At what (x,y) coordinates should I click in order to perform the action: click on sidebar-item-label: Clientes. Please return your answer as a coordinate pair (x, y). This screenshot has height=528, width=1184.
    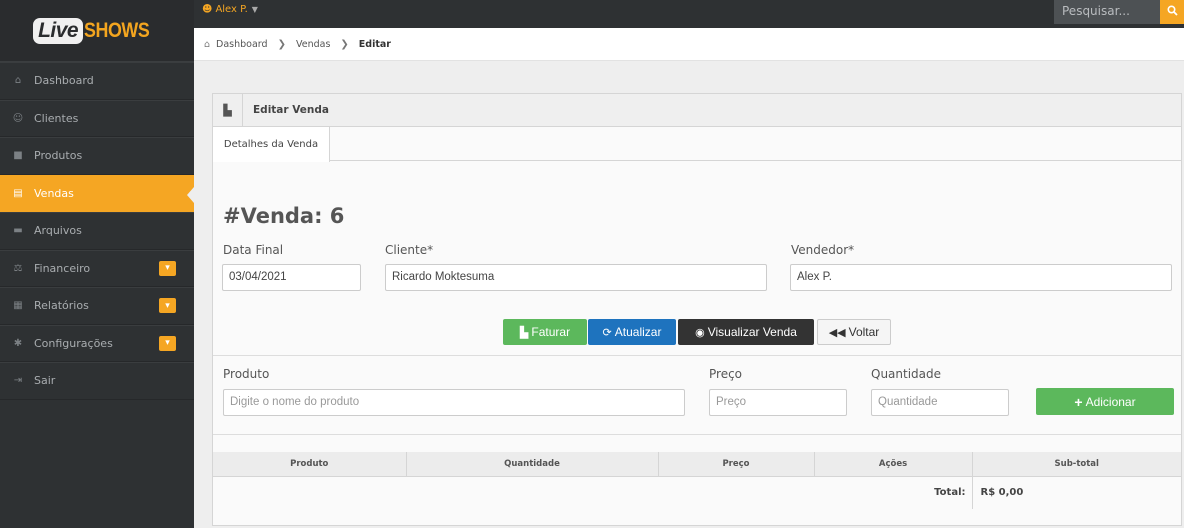
    Looking at the image, I should click on (56, 118).